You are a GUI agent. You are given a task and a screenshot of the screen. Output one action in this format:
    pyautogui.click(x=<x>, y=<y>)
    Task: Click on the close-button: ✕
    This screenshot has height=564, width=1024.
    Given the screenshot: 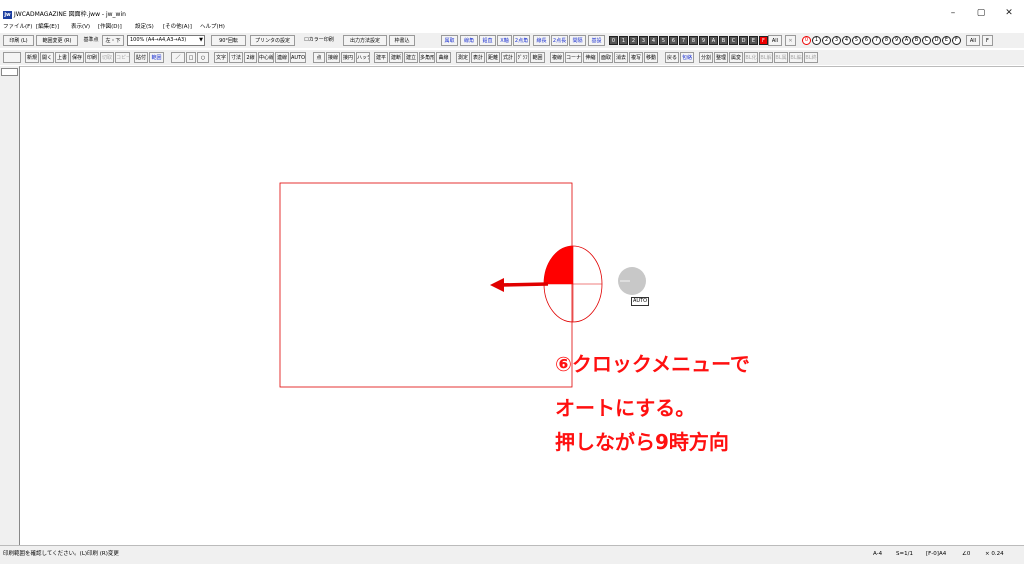 What is the action you would take?
    pyautogui.click(x=1009, y=13)
    